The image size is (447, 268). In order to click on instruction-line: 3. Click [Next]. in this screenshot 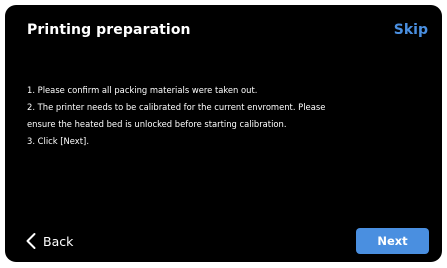, I will do `click(58, 141)`.